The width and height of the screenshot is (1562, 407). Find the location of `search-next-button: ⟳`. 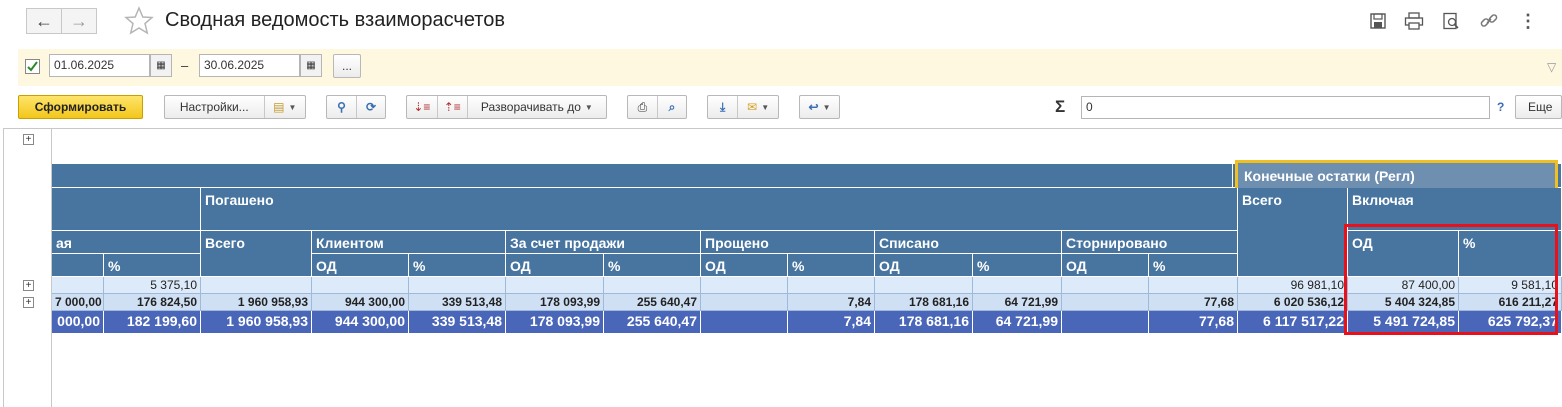

search-next-button: ⟳ is located at coordinates (370, 107).